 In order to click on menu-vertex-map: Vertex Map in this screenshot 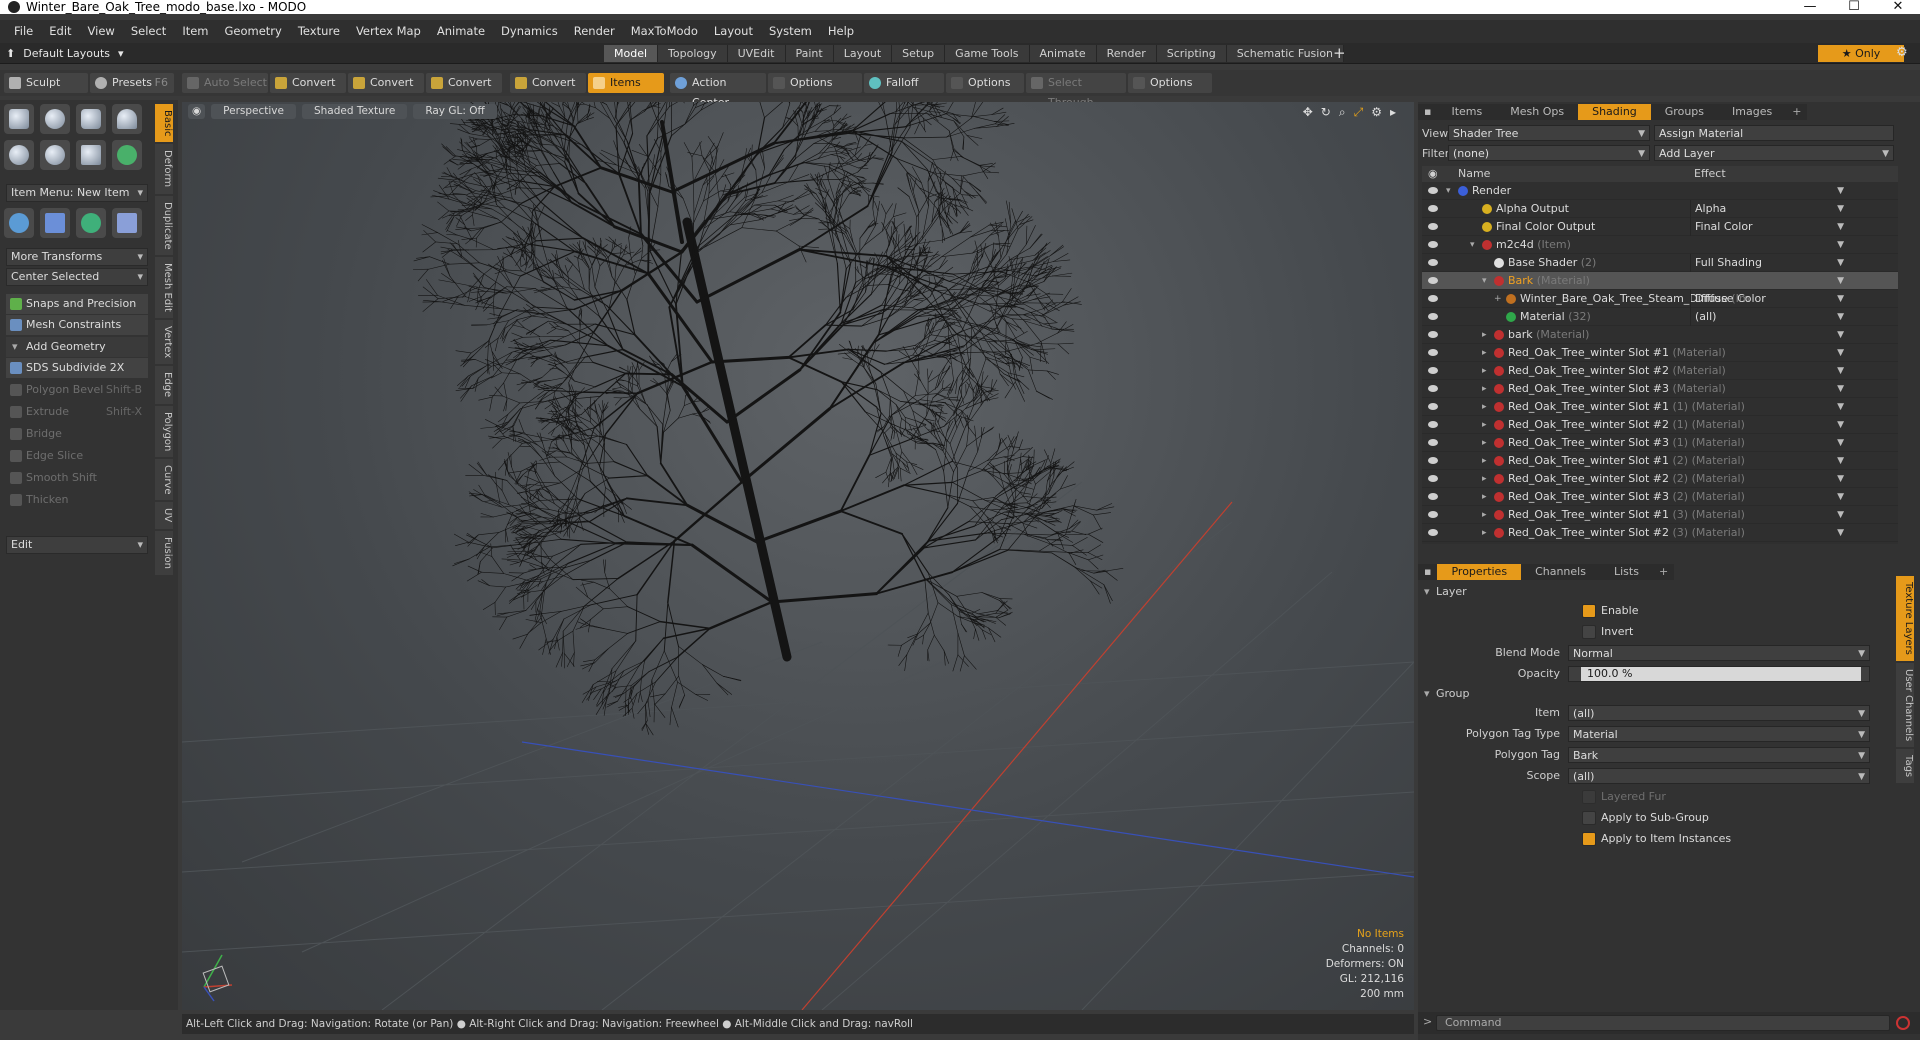, I will do `click(388, 31)`.